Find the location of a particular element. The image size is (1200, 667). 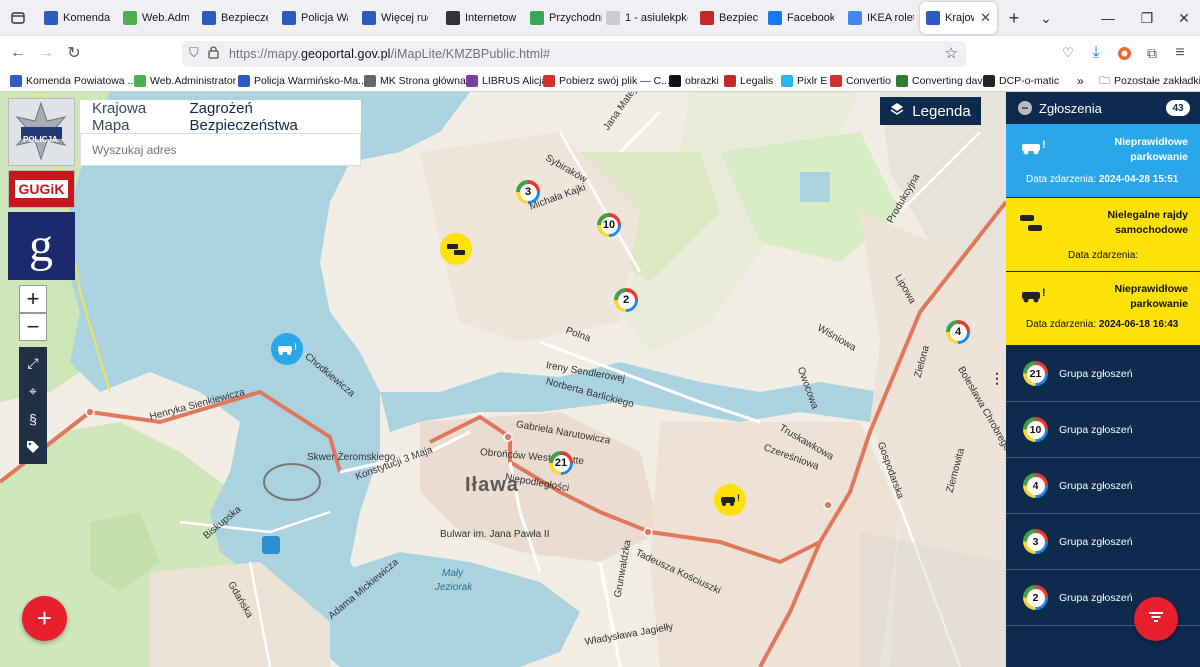

bookmark-item: obrazki is located at coordinates (694, 81).